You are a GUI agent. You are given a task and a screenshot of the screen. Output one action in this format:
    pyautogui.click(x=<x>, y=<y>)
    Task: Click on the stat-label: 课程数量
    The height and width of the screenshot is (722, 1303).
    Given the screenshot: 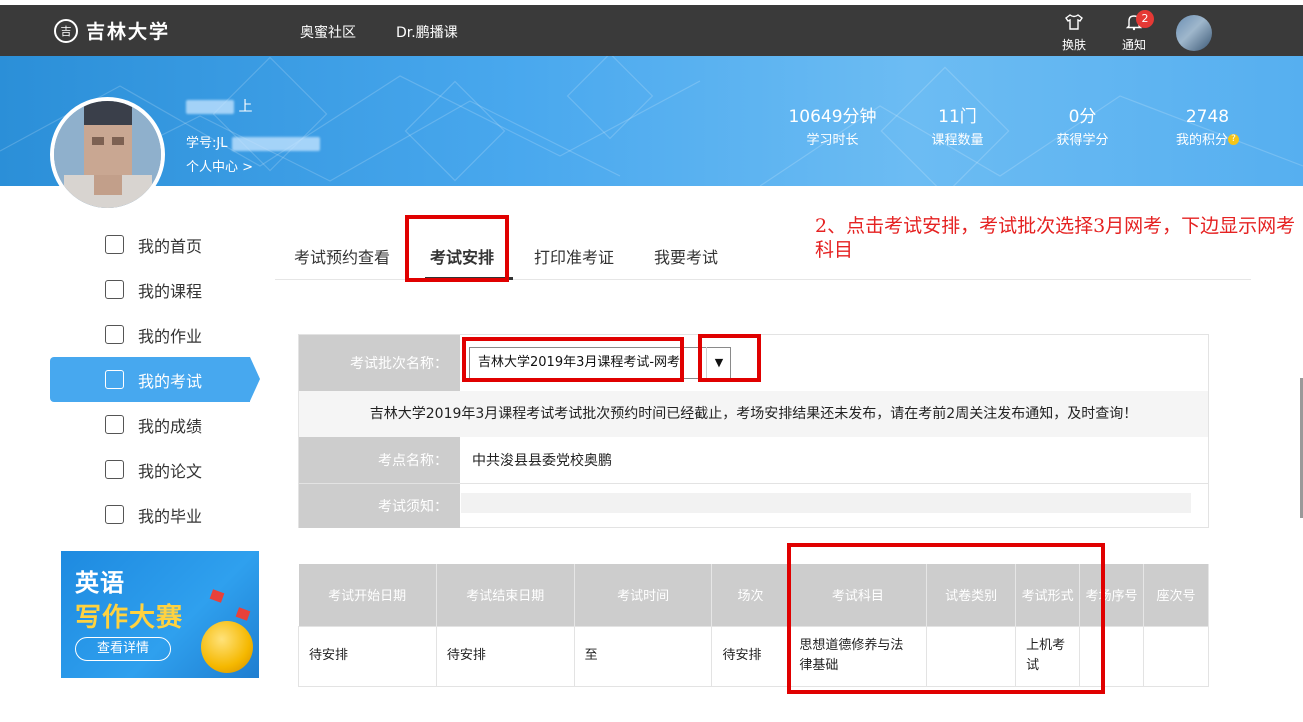 What is the action you would take?
    pyautogui.click(x=957, y=140)
    